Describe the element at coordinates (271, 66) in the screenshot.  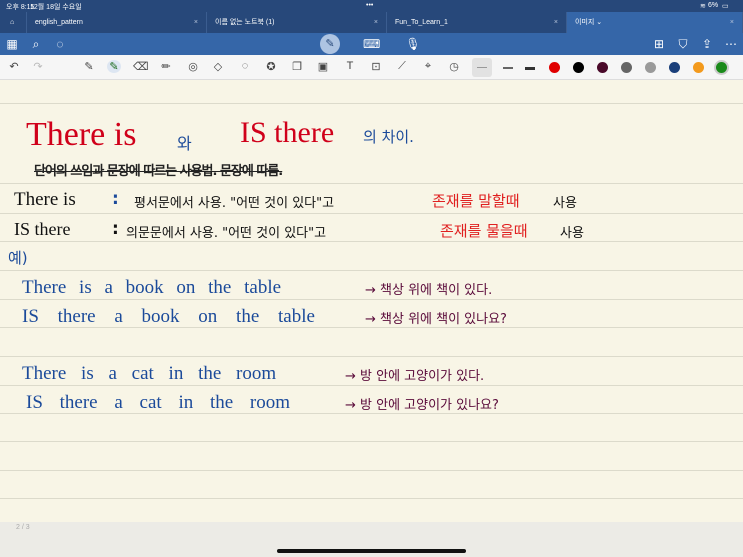
I see `sticker-icon: ✪` at that location.